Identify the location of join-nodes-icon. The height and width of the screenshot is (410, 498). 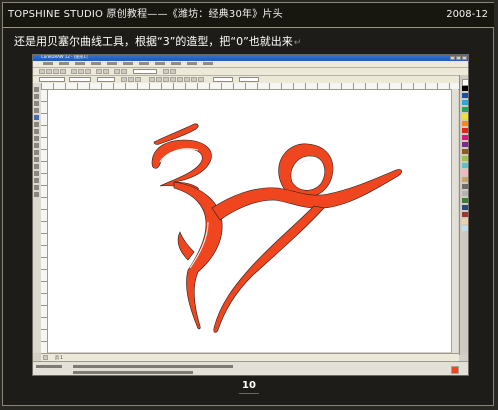
(166, 79).